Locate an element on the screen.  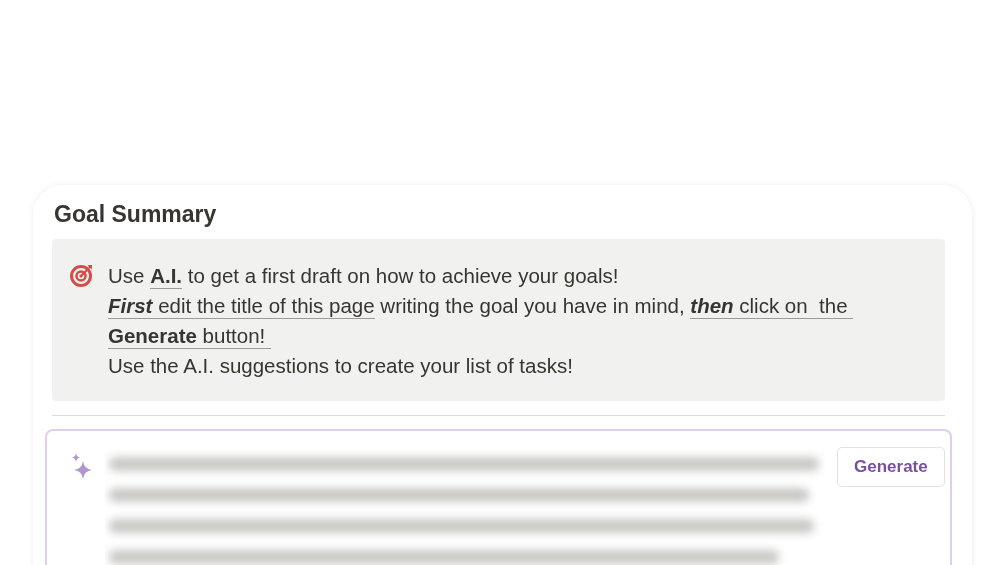
callout-text: First edit the title of this page writing the goal you have in mind, then click on the Generate button! is located at coordinates (498, 321).